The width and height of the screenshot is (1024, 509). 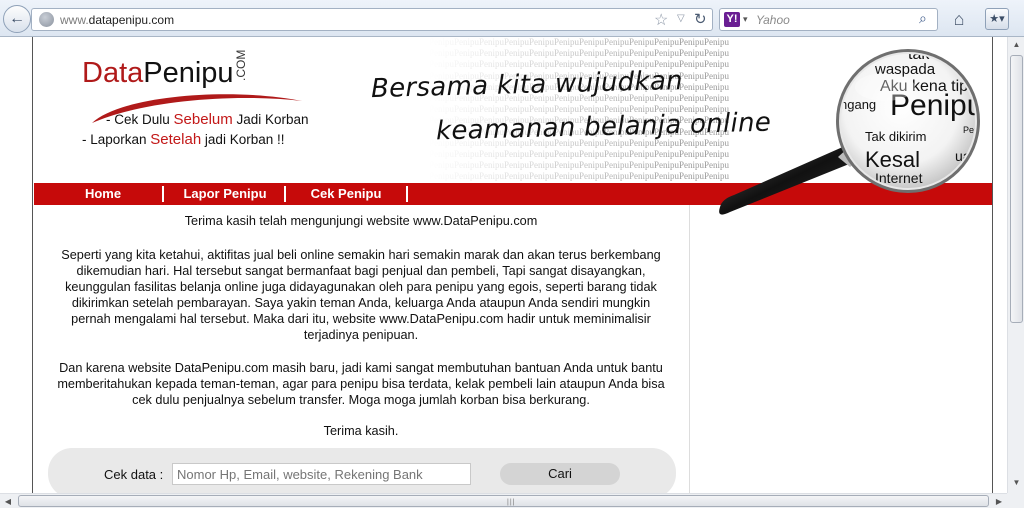 I want to click on logo-word-penipu: Penipu, so click(x=188, y=73).